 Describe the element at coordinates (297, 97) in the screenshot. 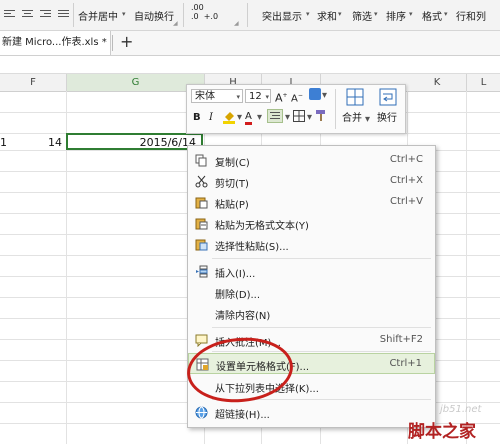

I see `shrink-font-icon: A−` at that location.